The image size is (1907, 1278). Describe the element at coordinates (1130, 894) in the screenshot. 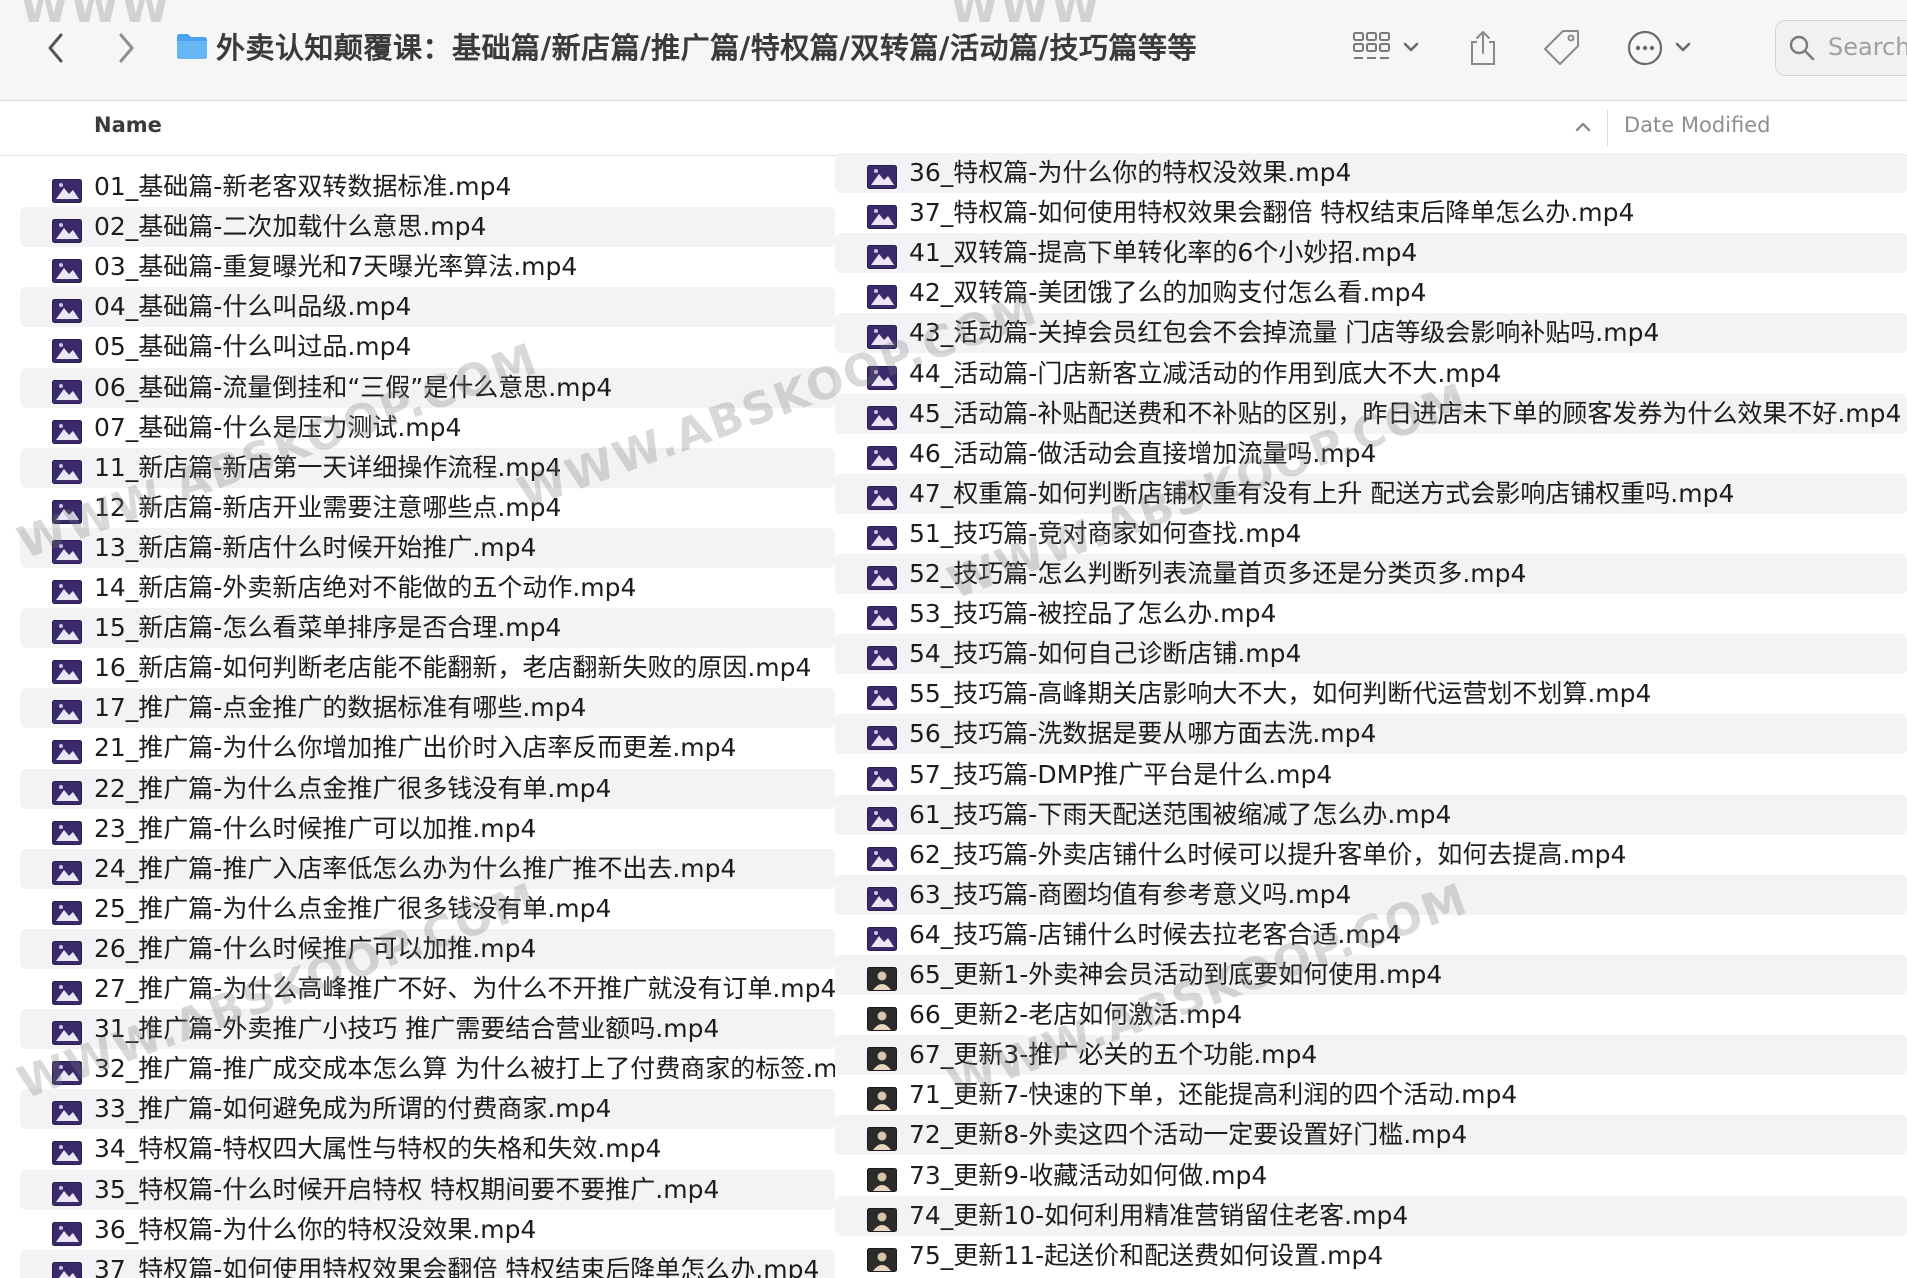

I see `file-name: 63_技巧篇-商圈均值有参考意义吗.mp4` at that location.